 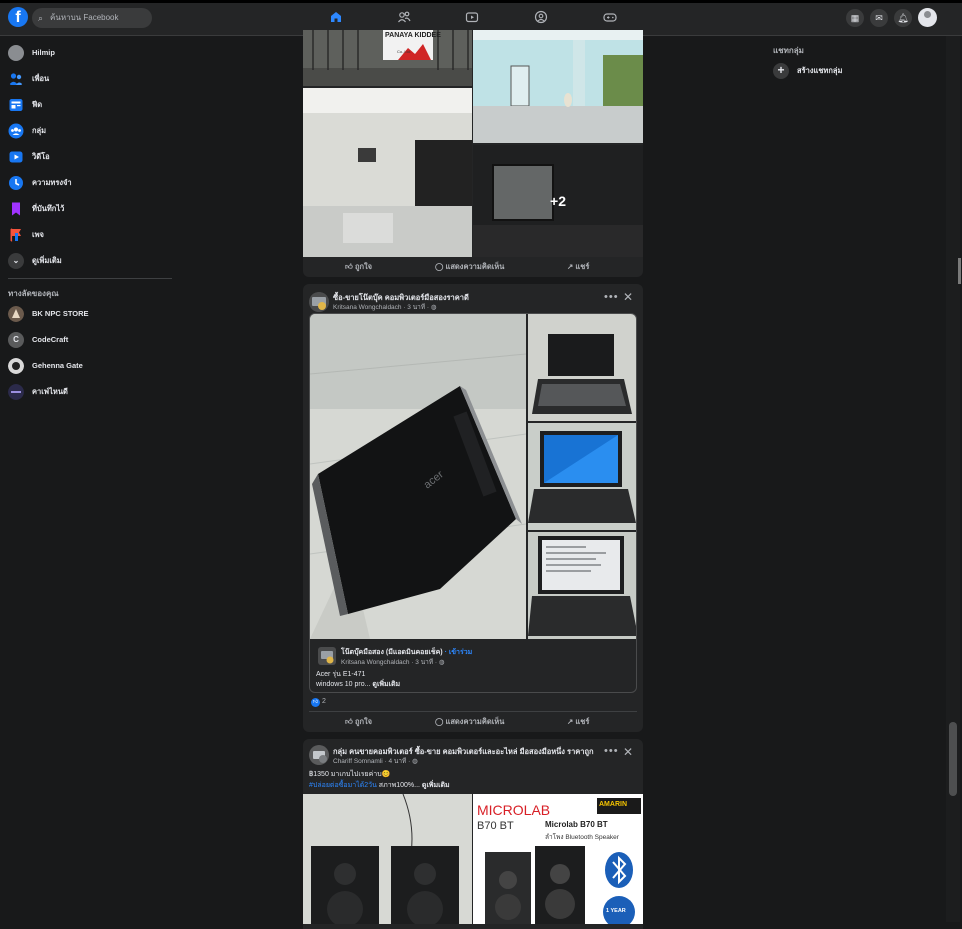 I want to click on sidebar-item-profile: Hilmip, so click(x=93, y=54).